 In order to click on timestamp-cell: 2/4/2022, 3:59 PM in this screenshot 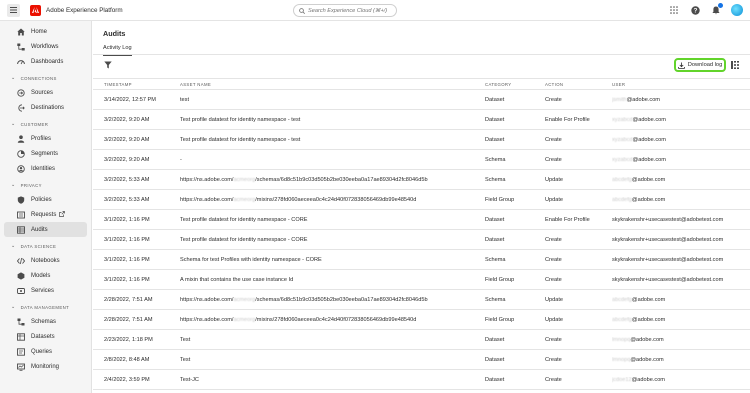, I will do `click(127, 379)`.